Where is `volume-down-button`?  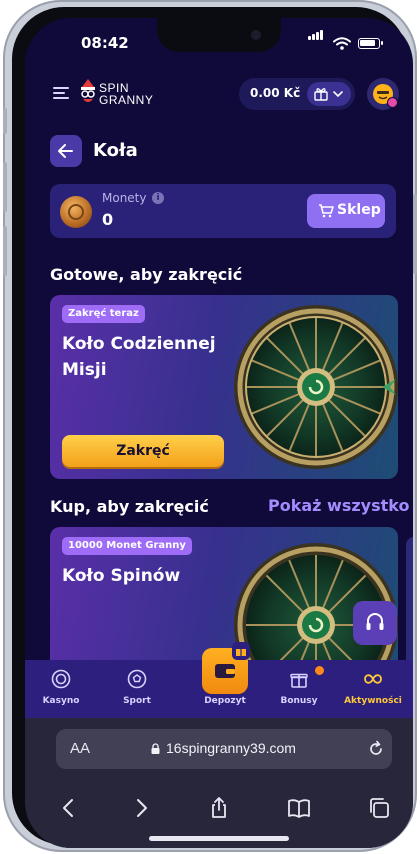 volume-down-button is located at coordinates (5, 251).